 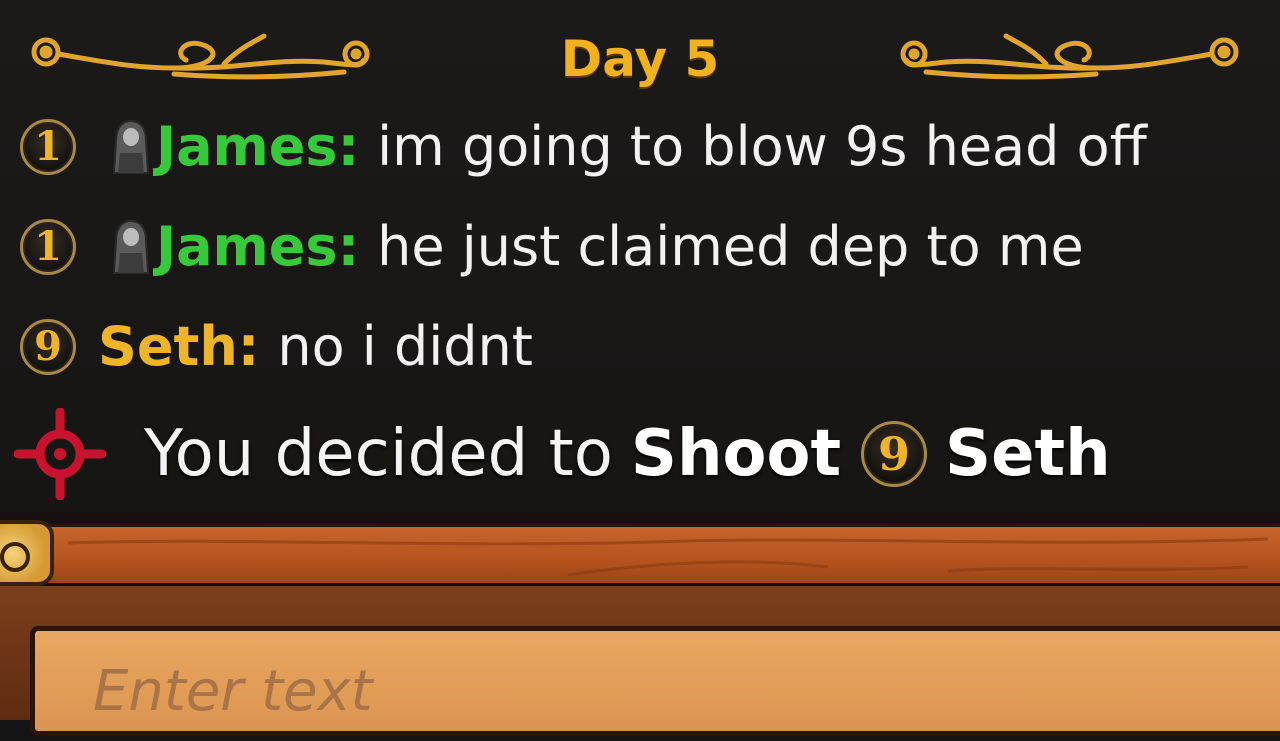 I want to click on right-flourish-icon, so click(x=1069, y=56).